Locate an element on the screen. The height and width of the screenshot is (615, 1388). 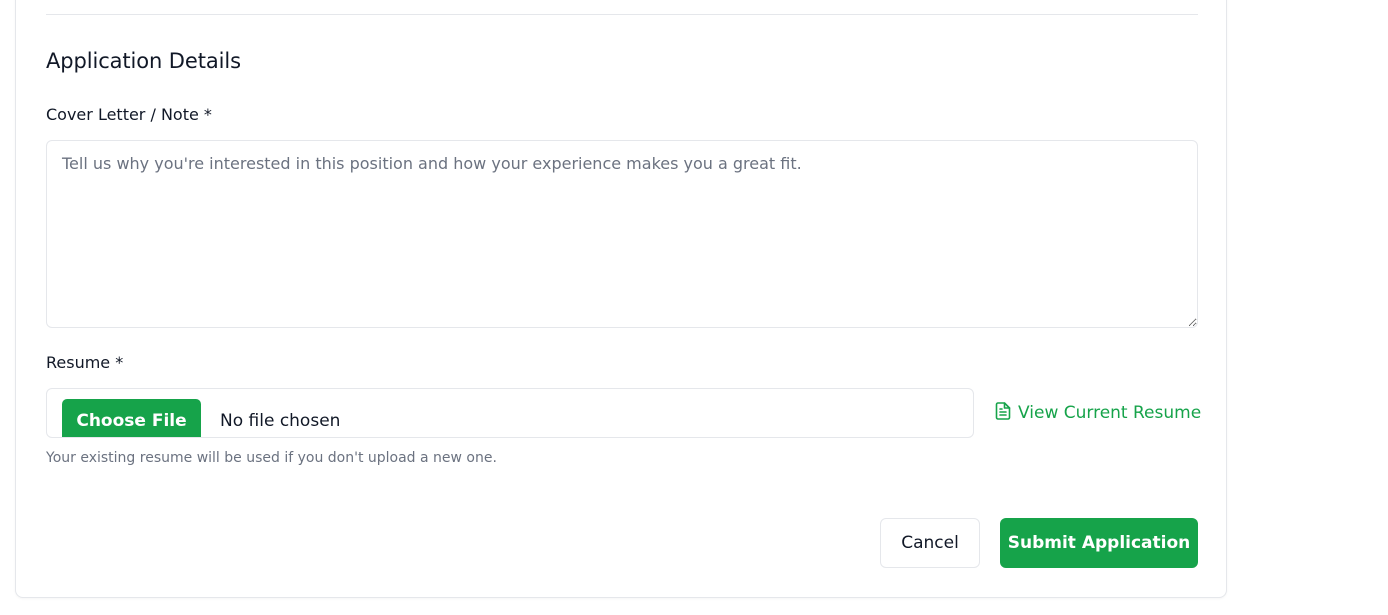
section-title: Application Details is located at coordinates (143, 61).